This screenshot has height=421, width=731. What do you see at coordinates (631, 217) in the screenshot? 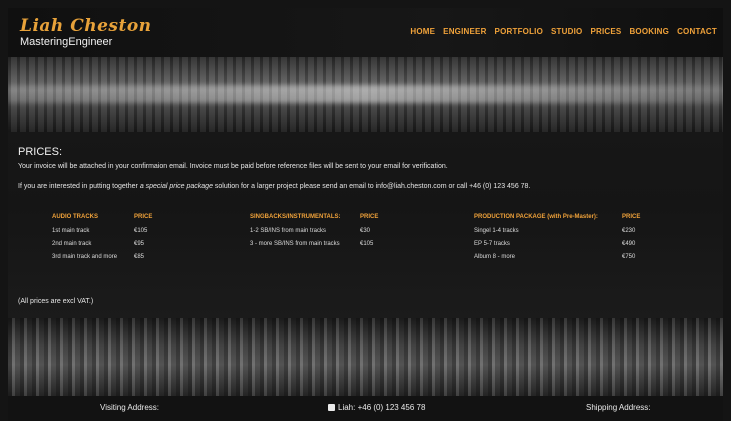
I see `production-price-header: PRICE` at bounding box center [631, 217].